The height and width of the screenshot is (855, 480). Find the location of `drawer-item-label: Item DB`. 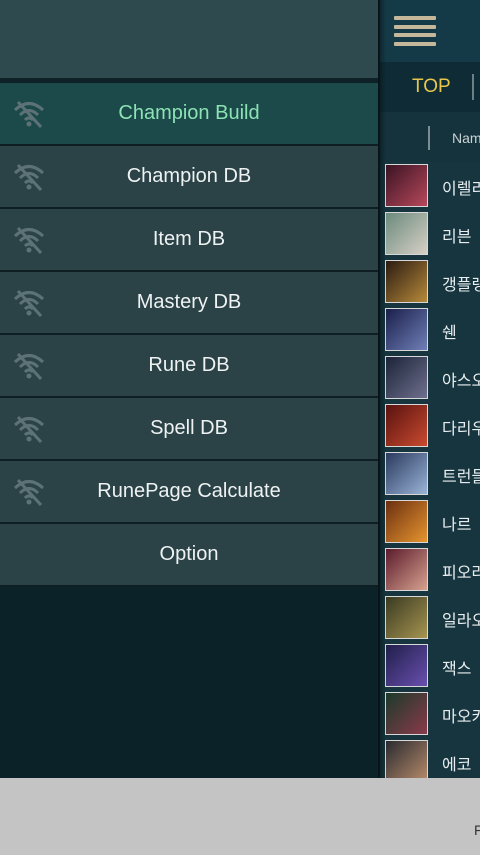

drawer-item-label: Item DB is located at coordinates (189, 239).